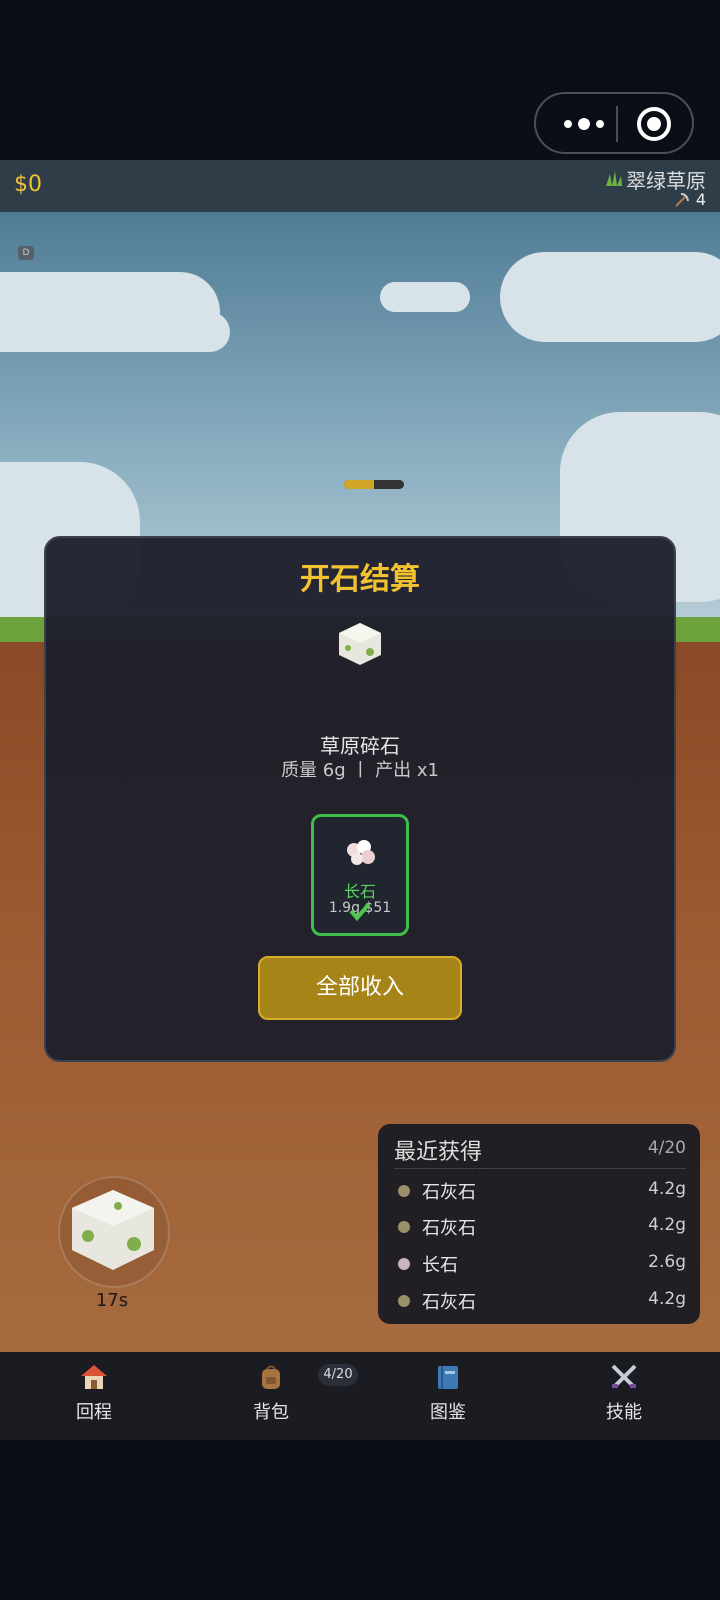 The image size is (720, 1600). Describe the element at coordinates (586, 124) in the screenshot. I see `more-icon` at that location.